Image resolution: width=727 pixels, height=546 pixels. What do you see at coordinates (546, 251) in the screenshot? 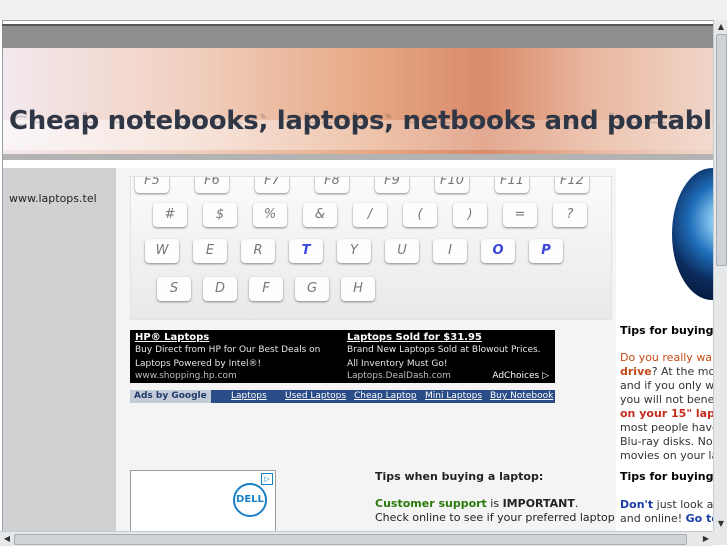
I see `key-p: P` at bounding box center [546, 251].